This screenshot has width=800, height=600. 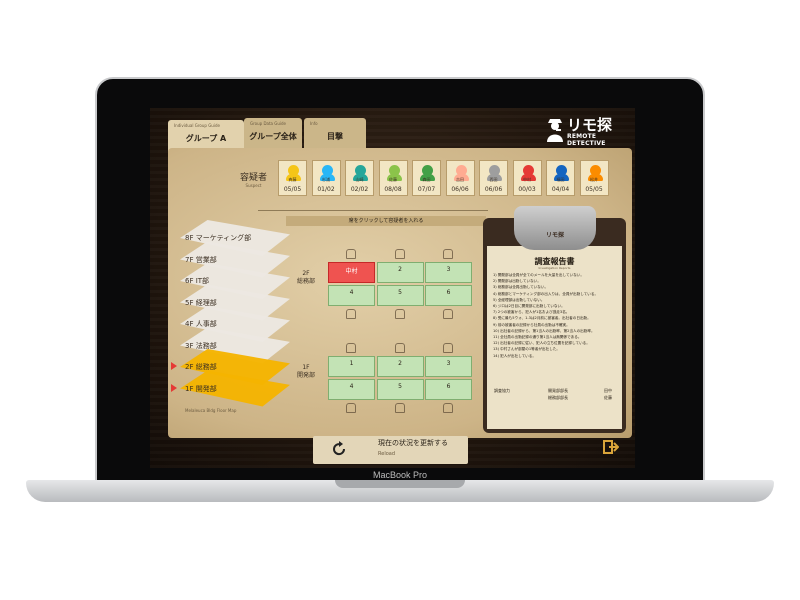 I want to click on suspect-card: 佐藤 08/08, so click(x=393, y=178).